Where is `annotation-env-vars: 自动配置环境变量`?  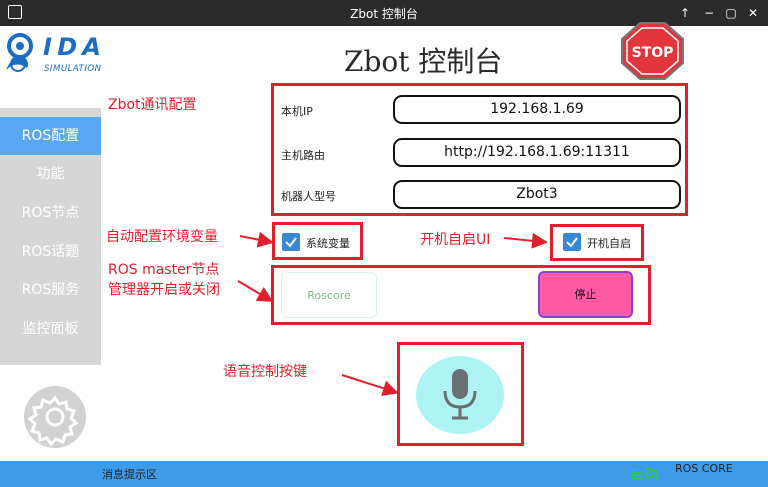 annotation-env-vars: 自动配置环境变量 is located at coordinates (162, 237).